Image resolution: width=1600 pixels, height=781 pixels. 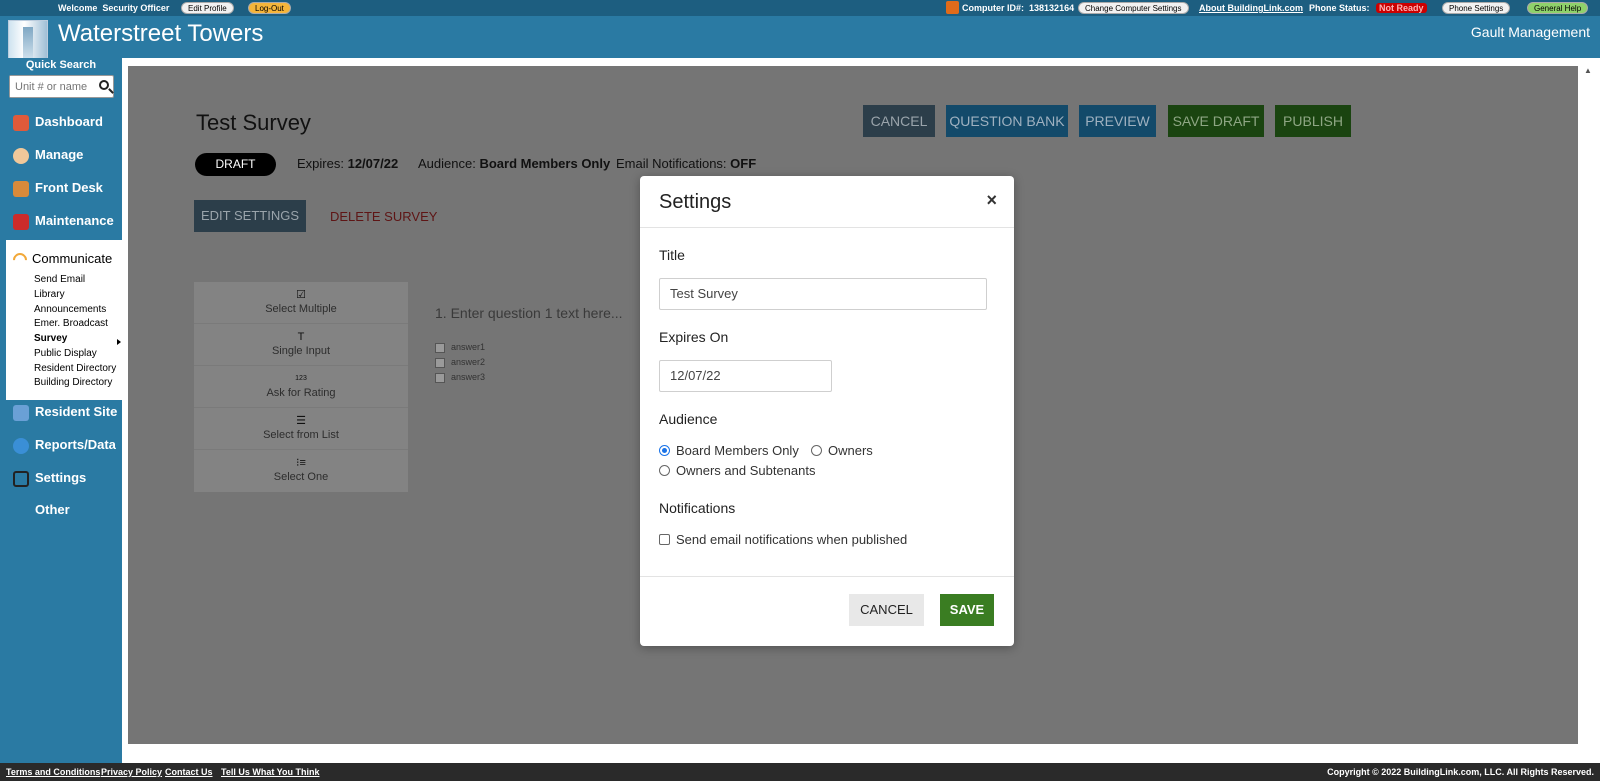 What do you see at coordinates (61, 123) in the screenshot?
I see `sidebar-item-dashboard: Dashboard` at bounding box center [61, 123].